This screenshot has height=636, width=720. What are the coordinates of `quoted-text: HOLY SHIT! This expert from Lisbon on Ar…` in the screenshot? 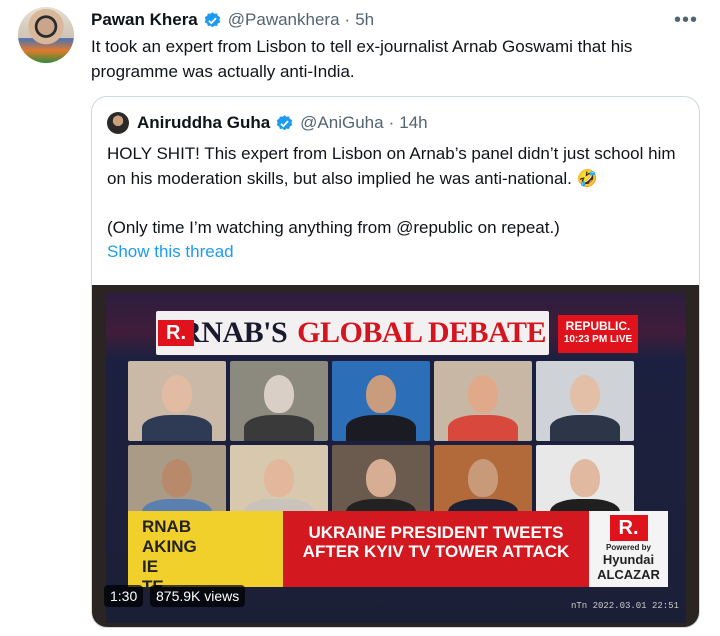 It's located at (397, 190).